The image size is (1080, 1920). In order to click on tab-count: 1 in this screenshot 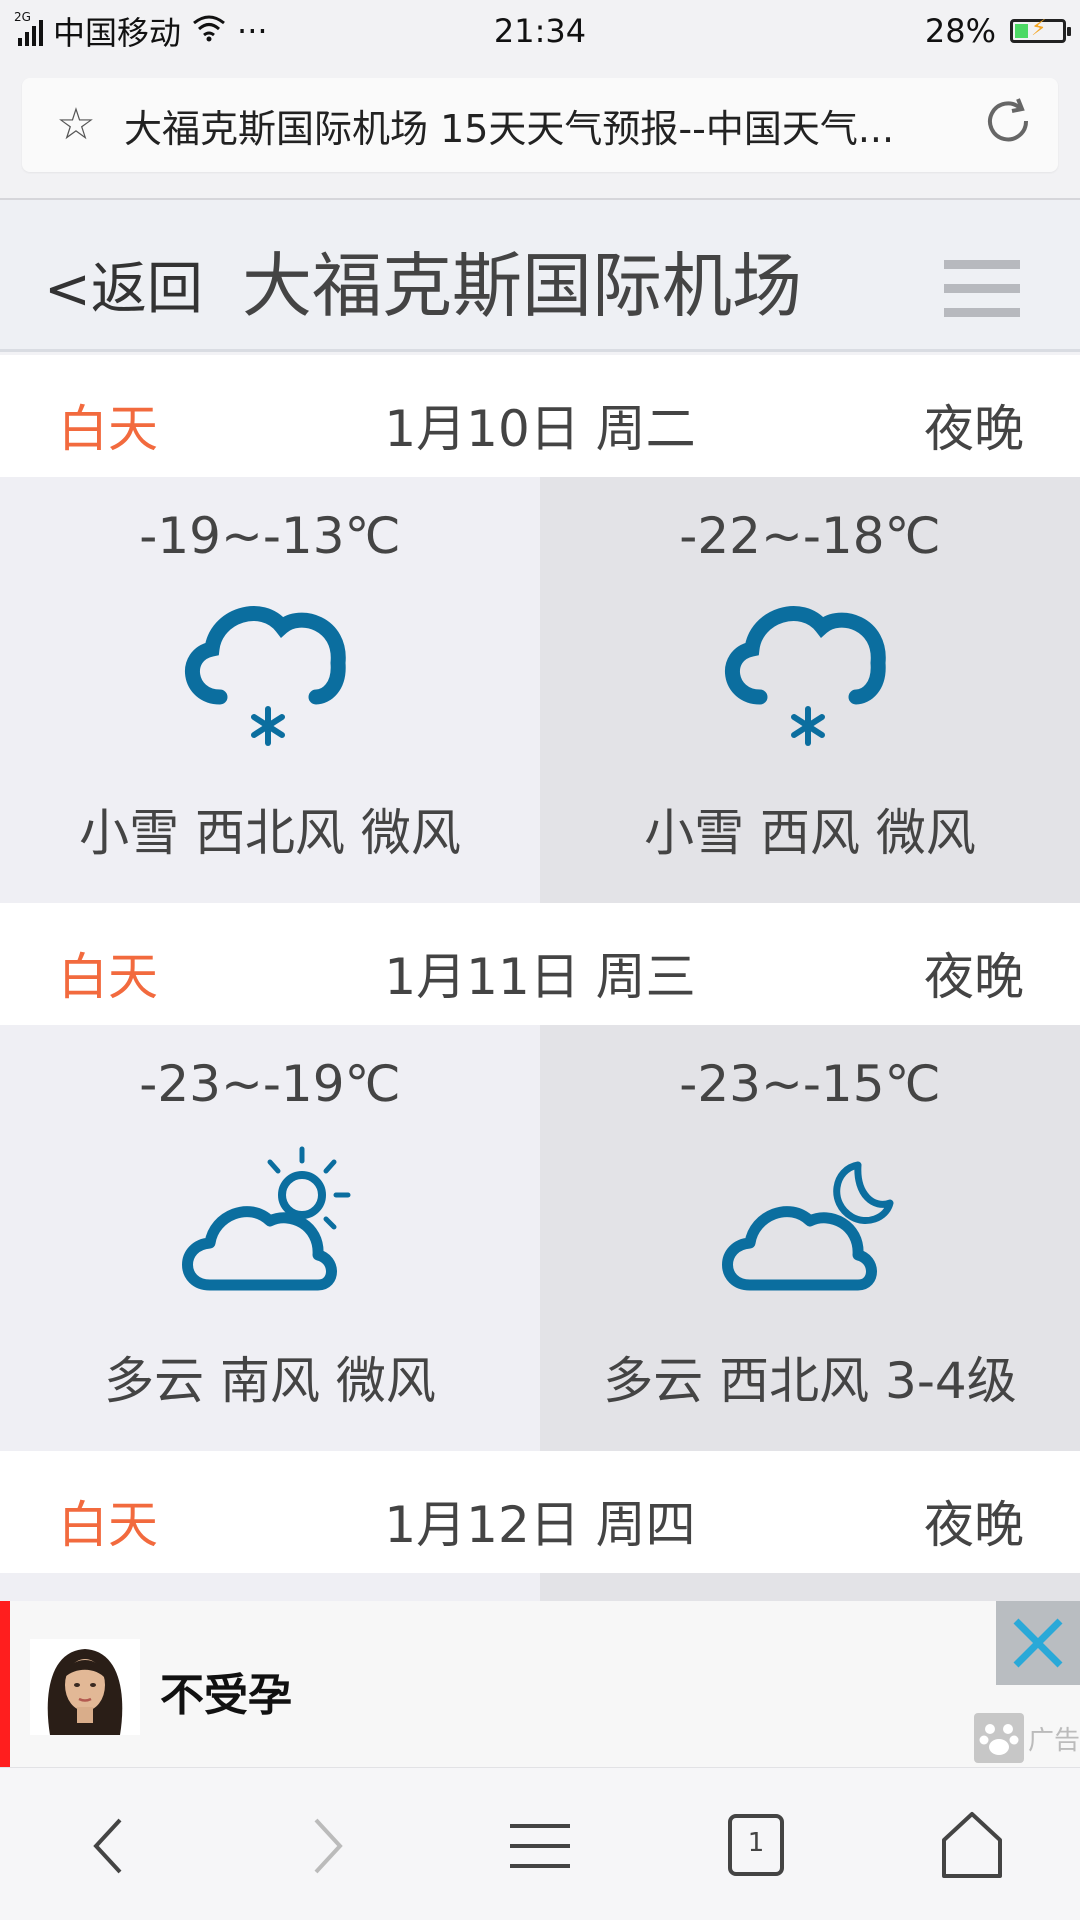, I will do `click(756, 1843)`.